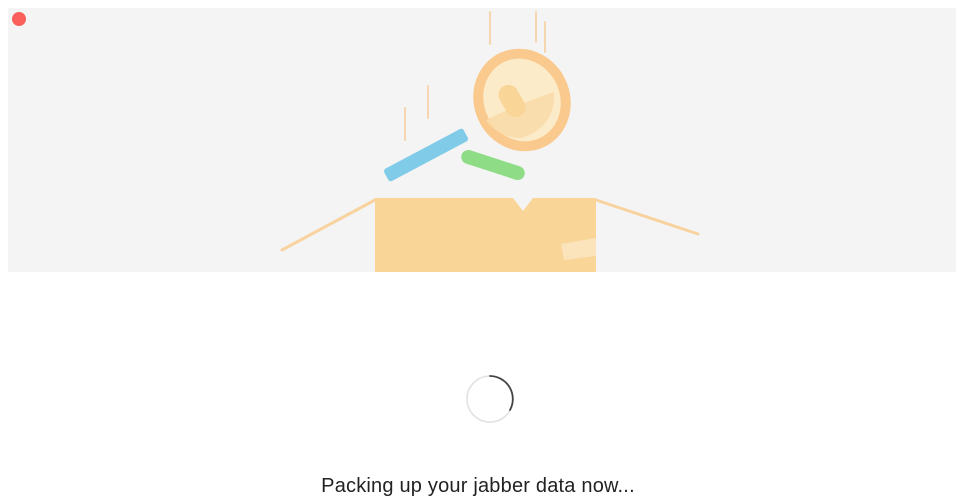 The image size is (956, 498). I want to click on blue-stick-graphic, so click(426, 155).